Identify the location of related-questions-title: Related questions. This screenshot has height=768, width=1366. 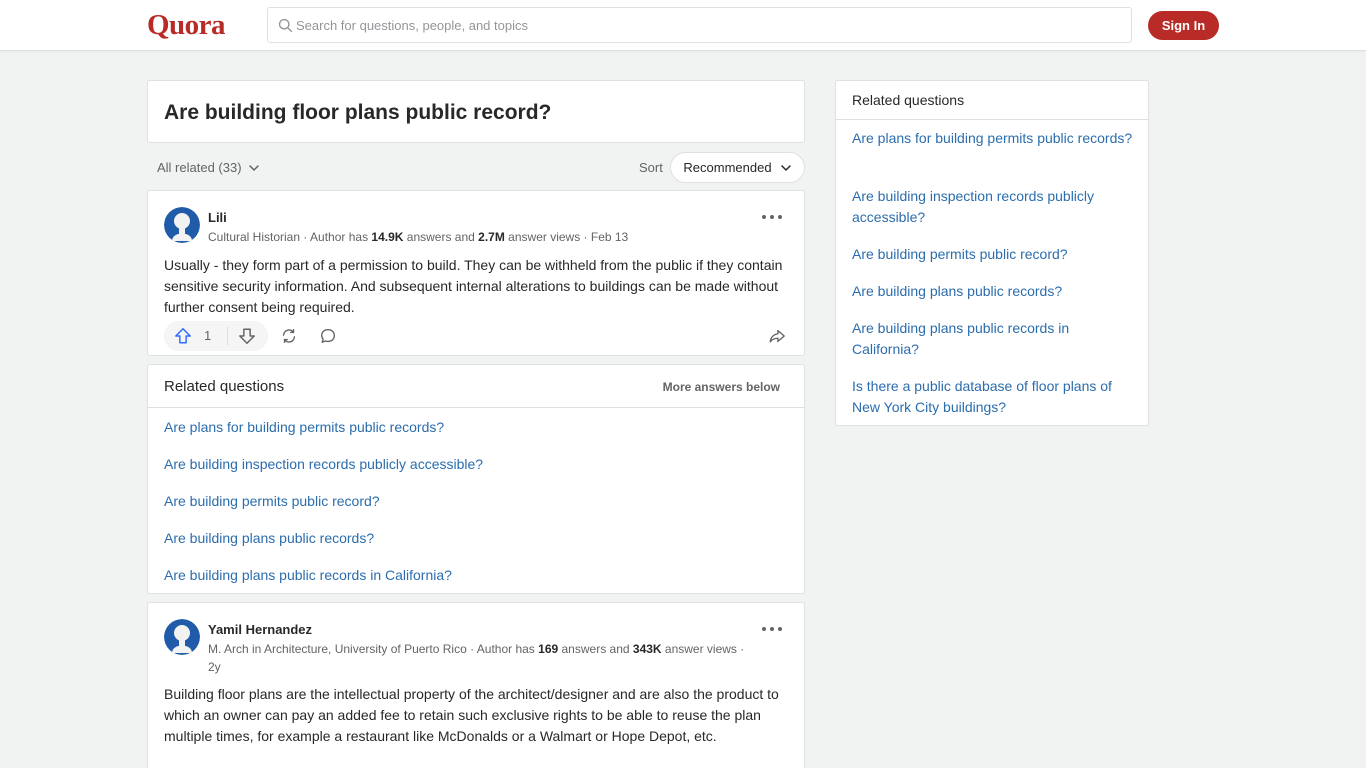
(224, 386).